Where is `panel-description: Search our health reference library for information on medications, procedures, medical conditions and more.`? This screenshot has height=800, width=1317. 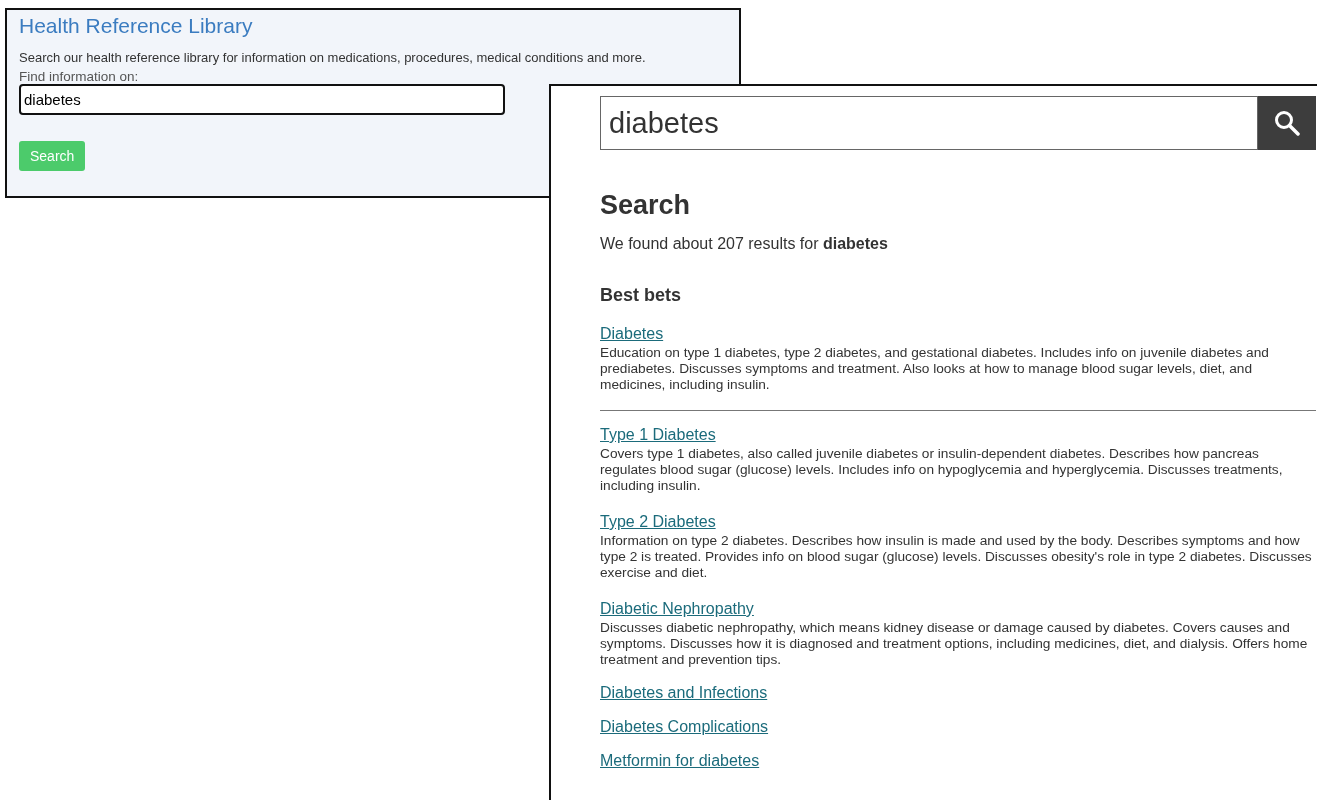 panel-description: Search our health reference library for information on medications, procedures, medical conditions and more. is located at coordinates (333, 57).